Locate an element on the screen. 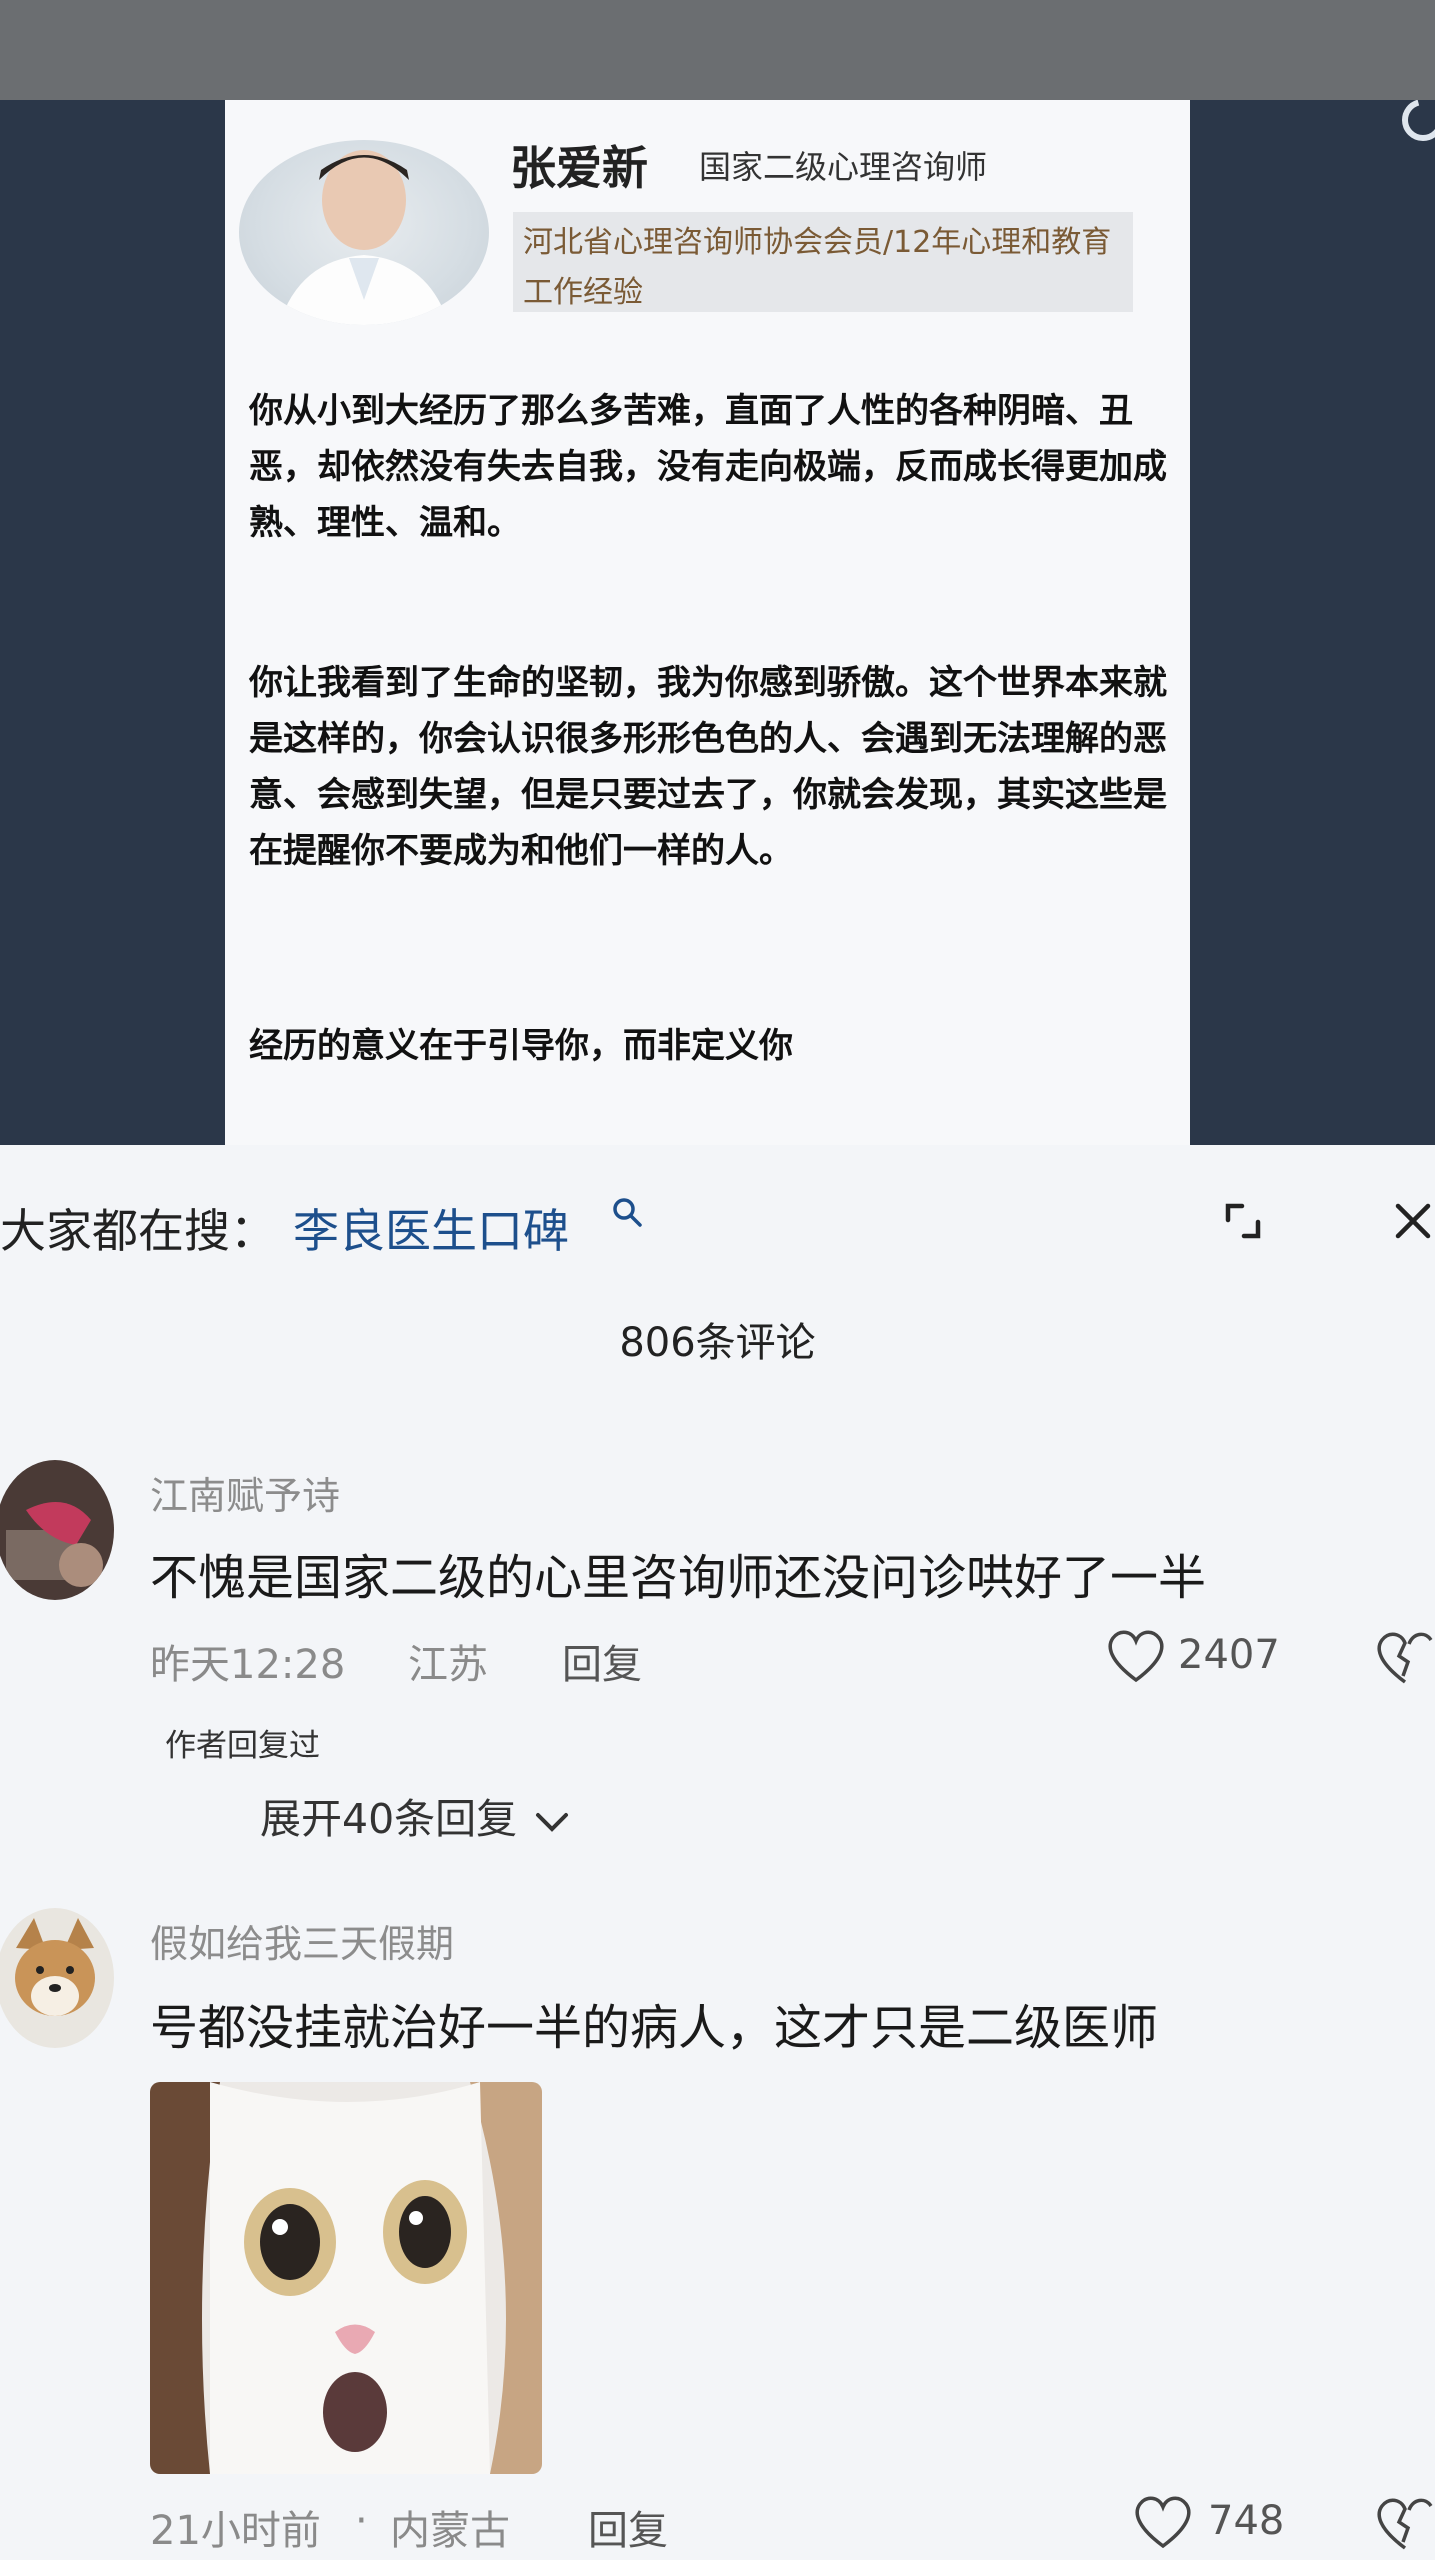 The width and height of the screenshot is (1435, 2560). top-status-bar is located at coordinates (717, 50).